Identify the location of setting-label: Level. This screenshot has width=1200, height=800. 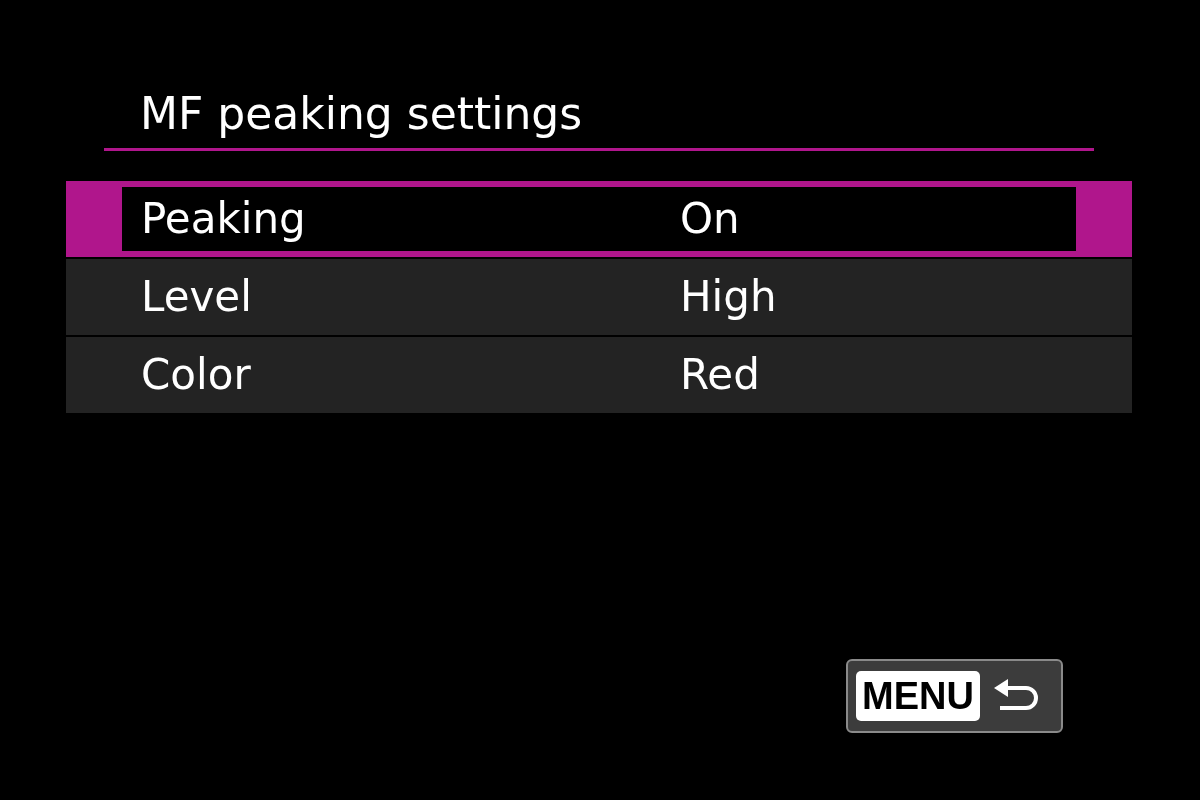
(197, 297).